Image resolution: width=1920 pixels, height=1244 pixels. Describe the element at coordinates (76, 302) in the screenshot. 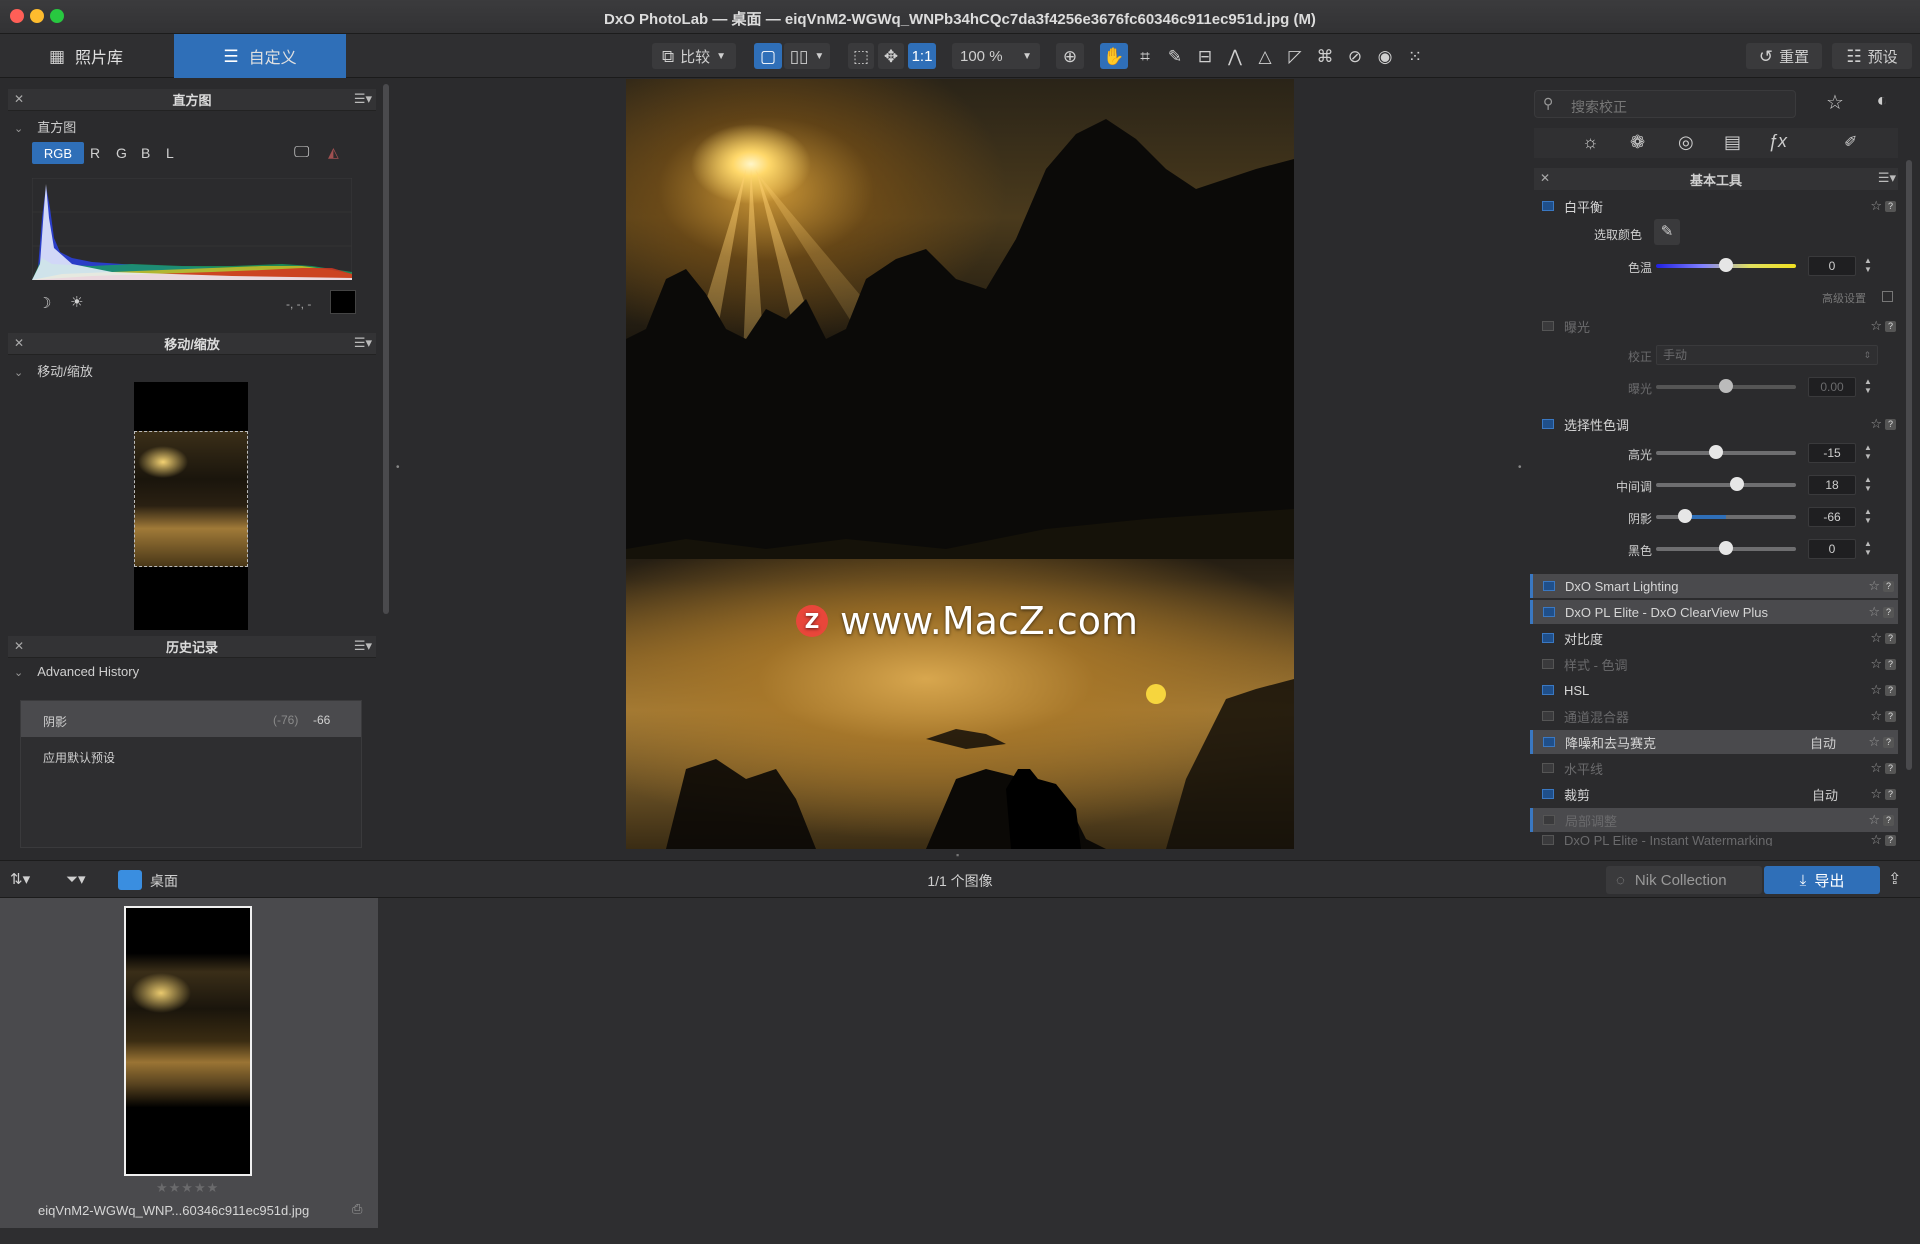

I see `sun-icon: ☀` at that location.